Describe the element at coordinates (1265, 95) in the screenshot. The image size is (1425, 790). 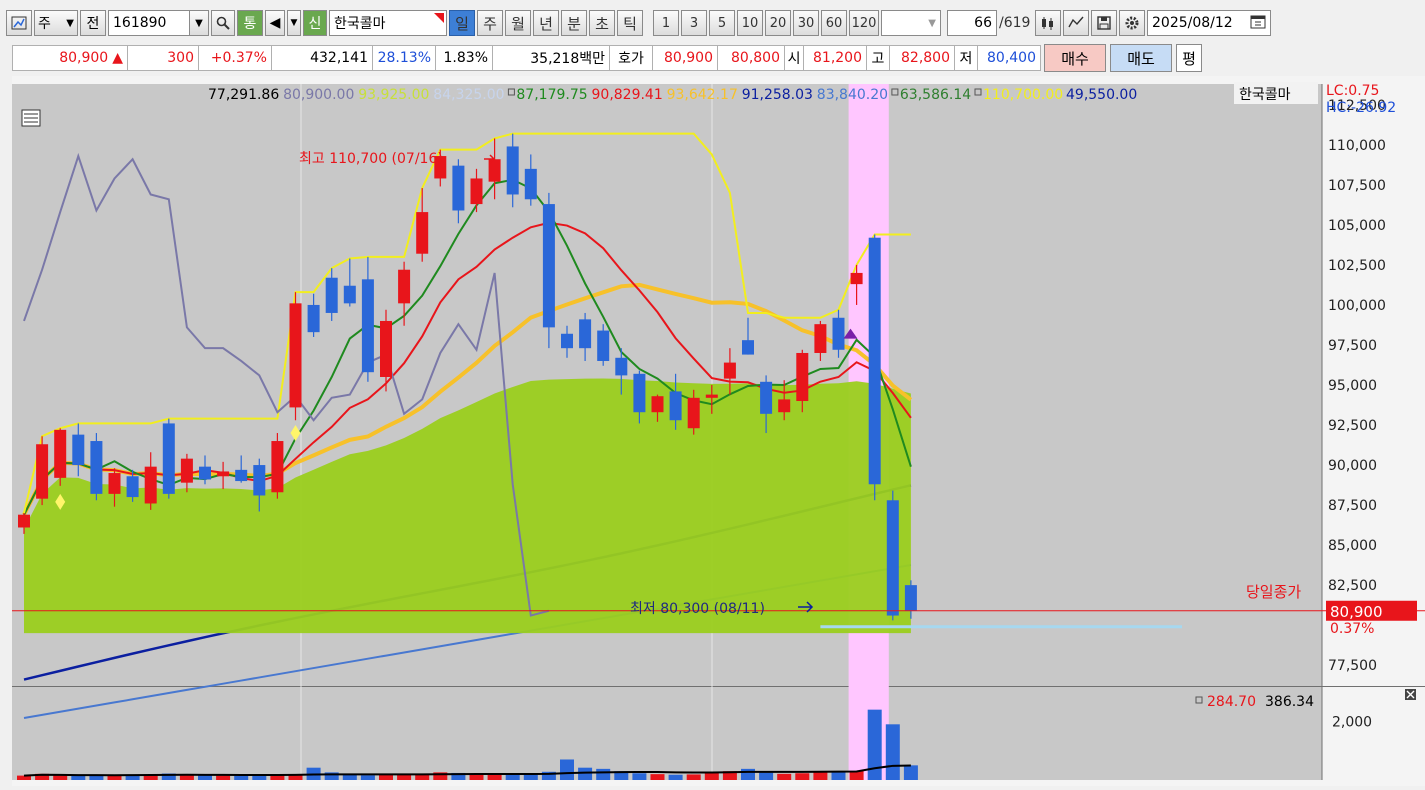
I see `legend-stock-name: 한국콜마` at that location.